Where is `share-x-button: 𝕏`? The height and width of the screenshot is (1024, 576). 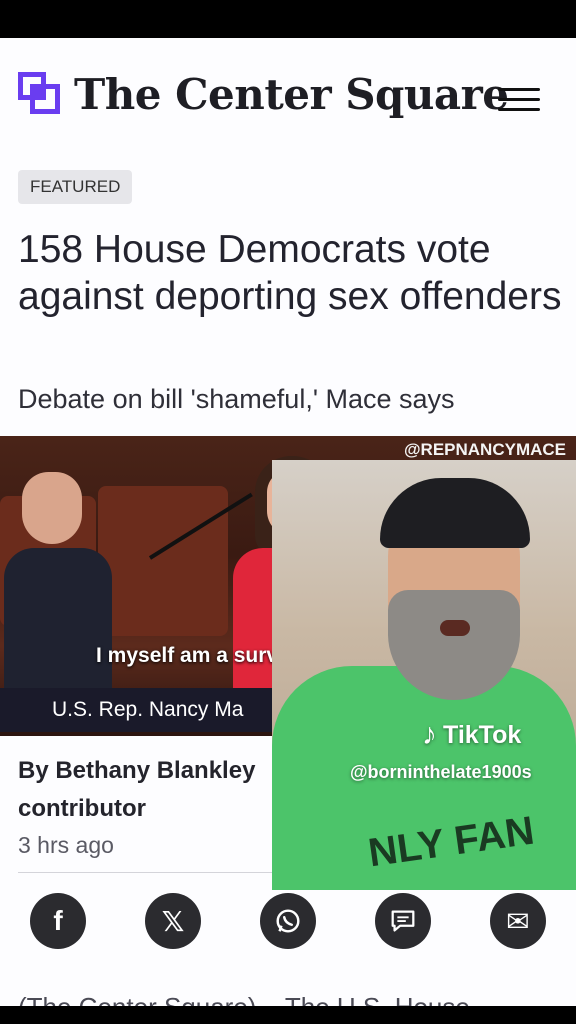
share-x-button: 𝕏 is located at coordinates (173, 921).